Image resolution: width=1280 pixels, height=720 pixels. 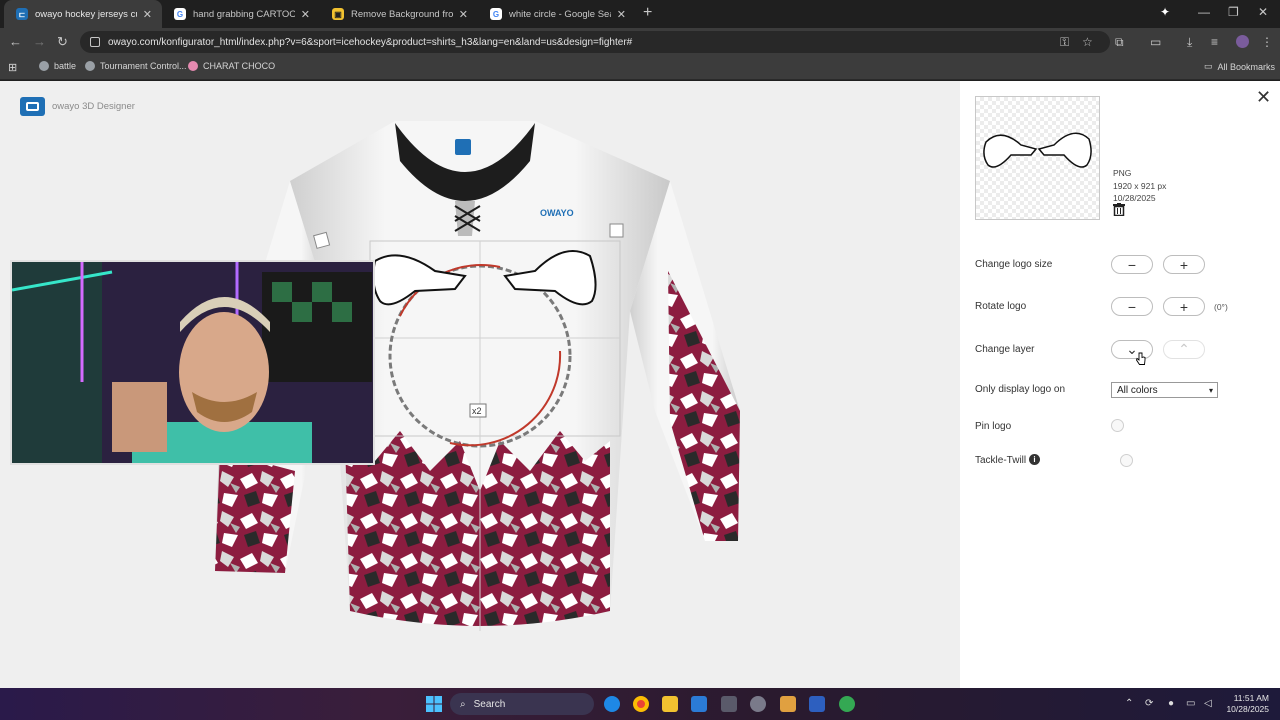 What do you see at coordinates (15, 41) in the screenshot?
I see `back-button: ←` at bounding box center [15, 41].